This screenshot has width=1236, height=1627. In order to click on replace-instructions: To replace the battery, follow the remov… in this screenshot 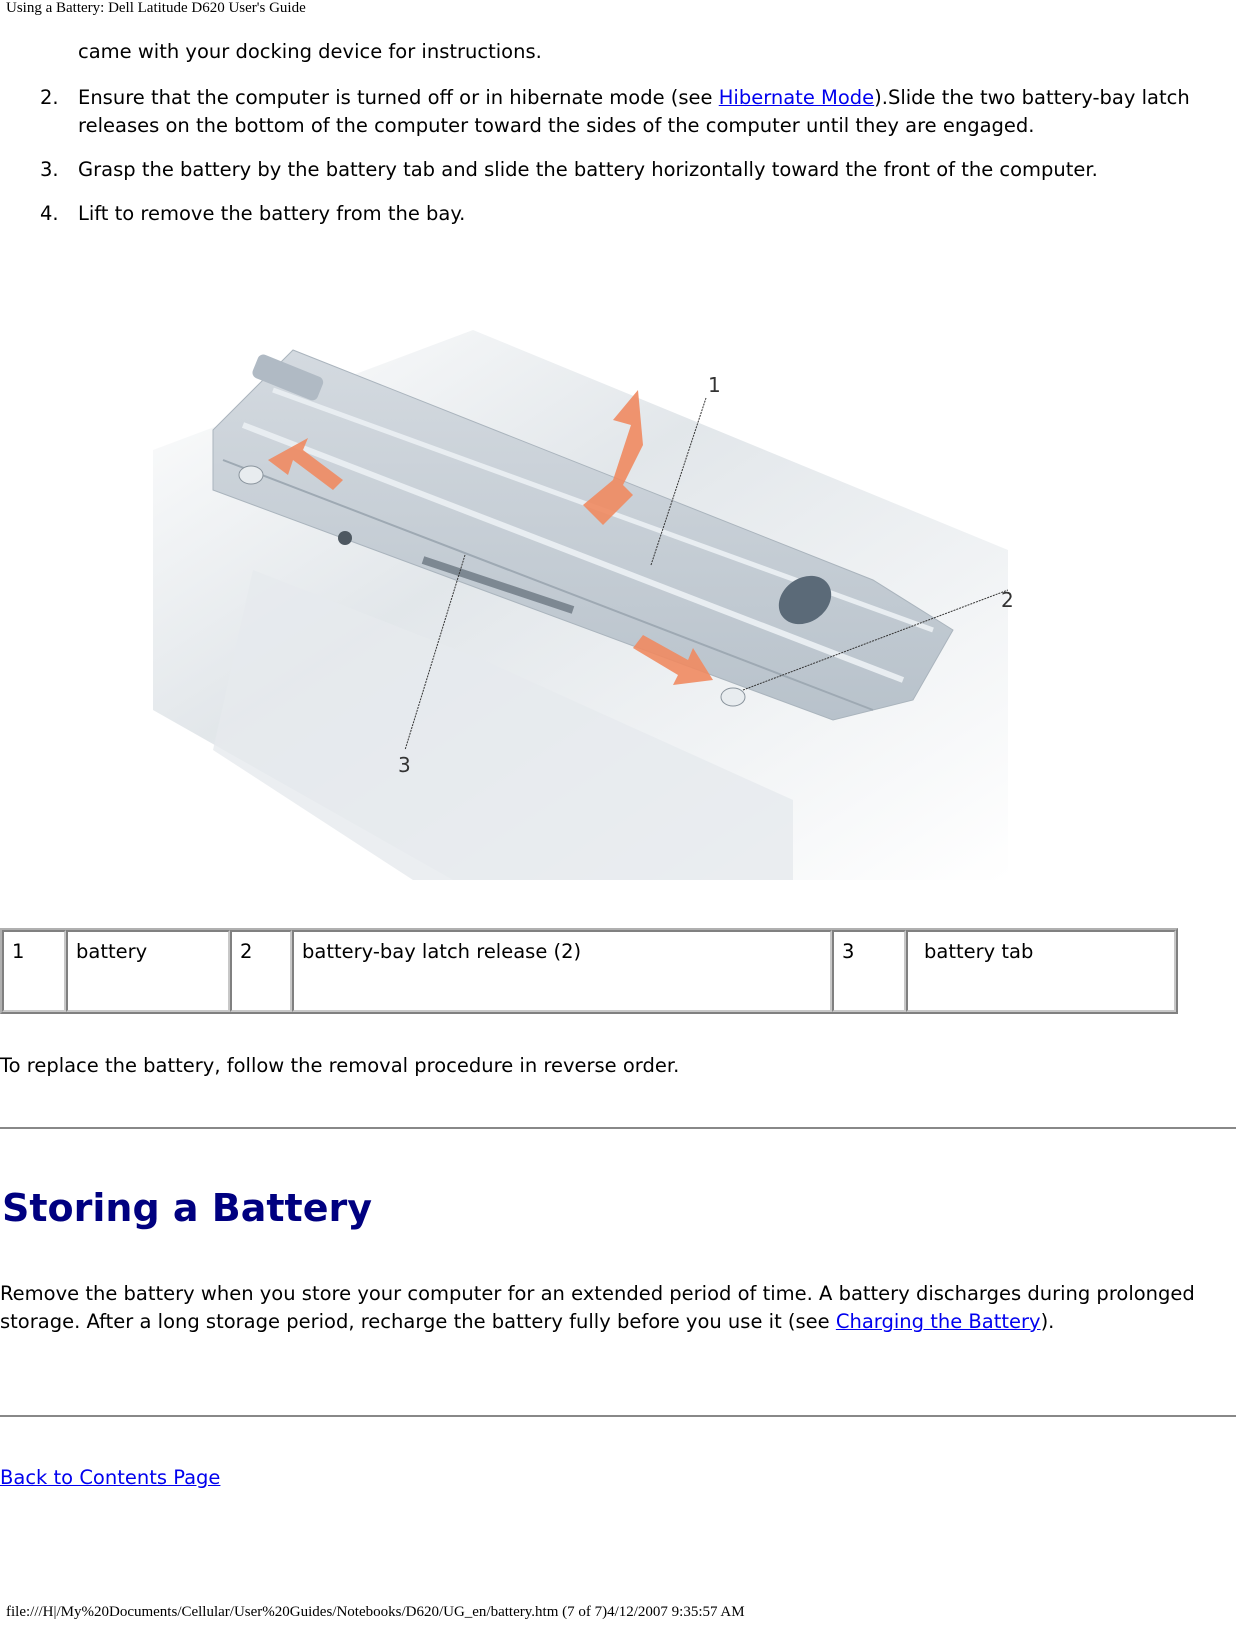, I will do `click(340, 1065)`.